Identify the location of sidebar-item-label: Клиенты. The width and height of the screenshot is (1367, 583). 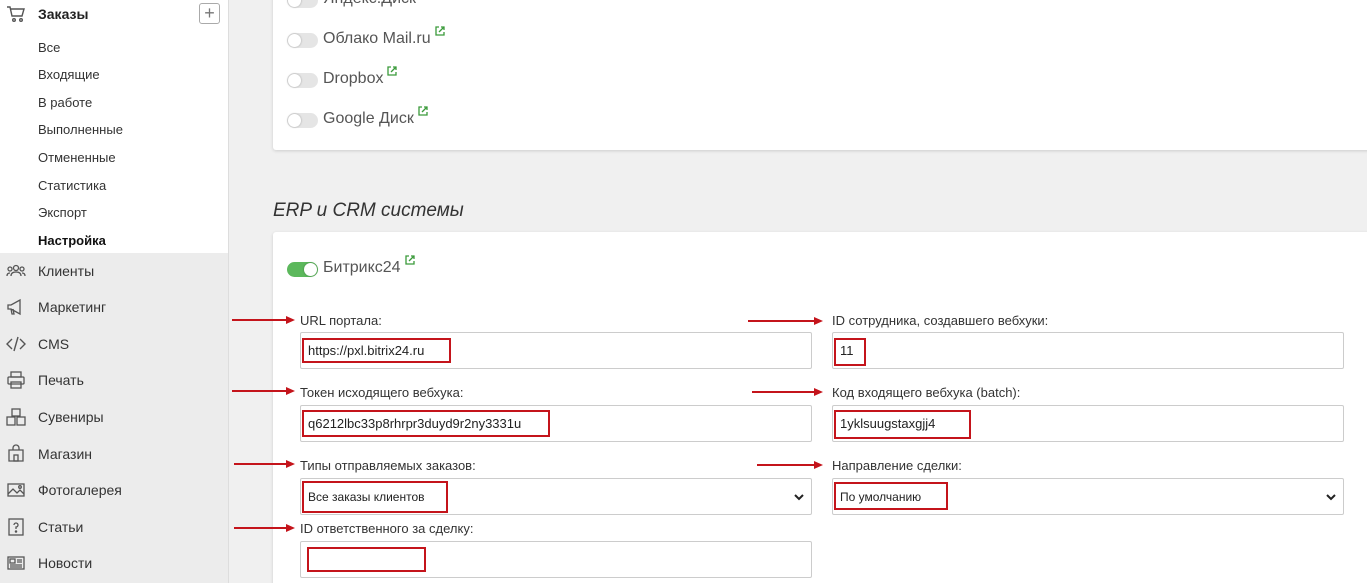
(66, 271).